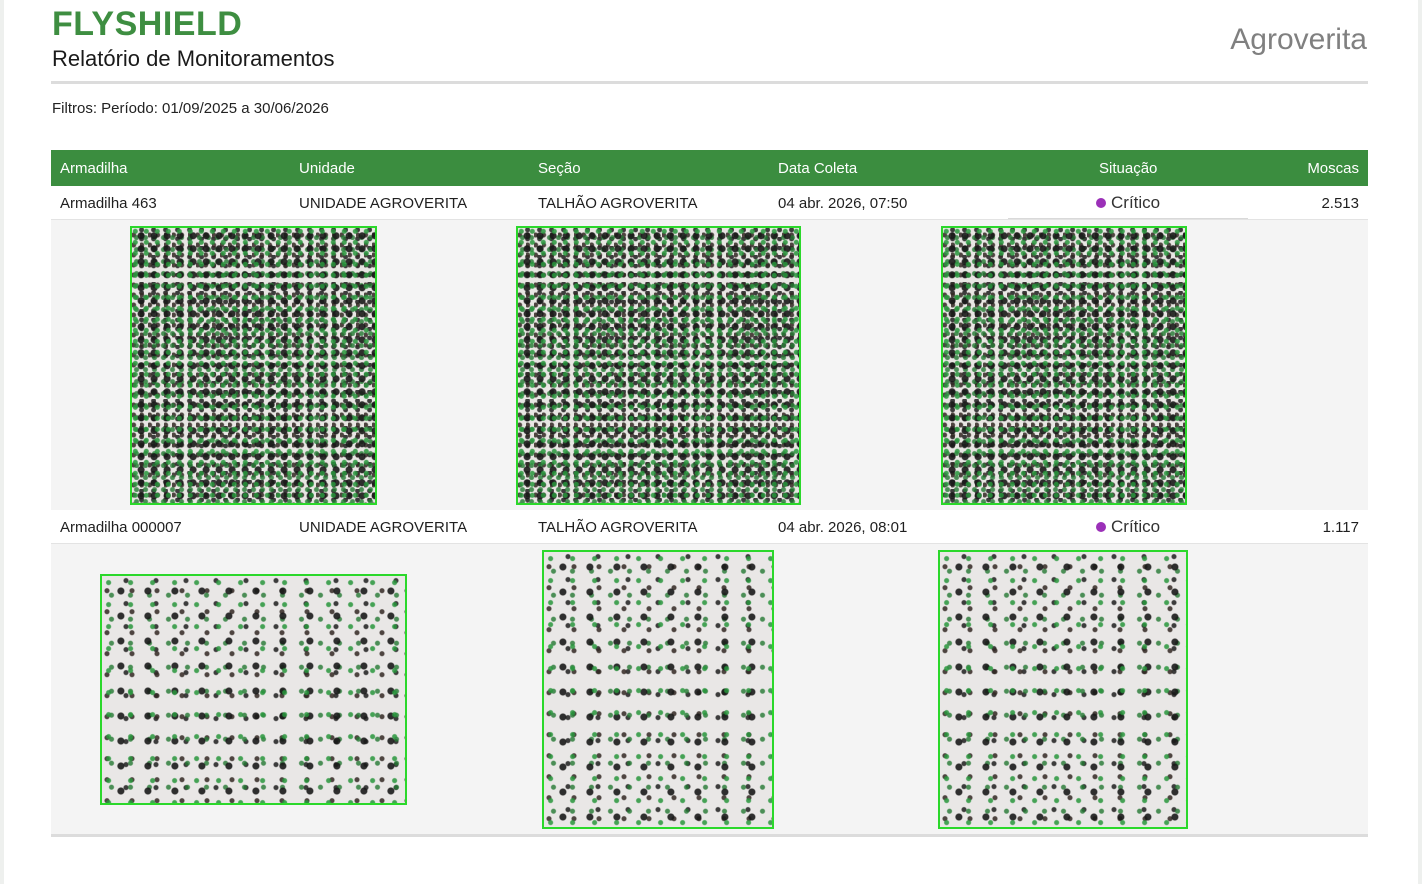 Image resolution: width=1422 pixels, height=884 pixels. I want to click on trap-name: Armadilha 463, so click(108, 203).